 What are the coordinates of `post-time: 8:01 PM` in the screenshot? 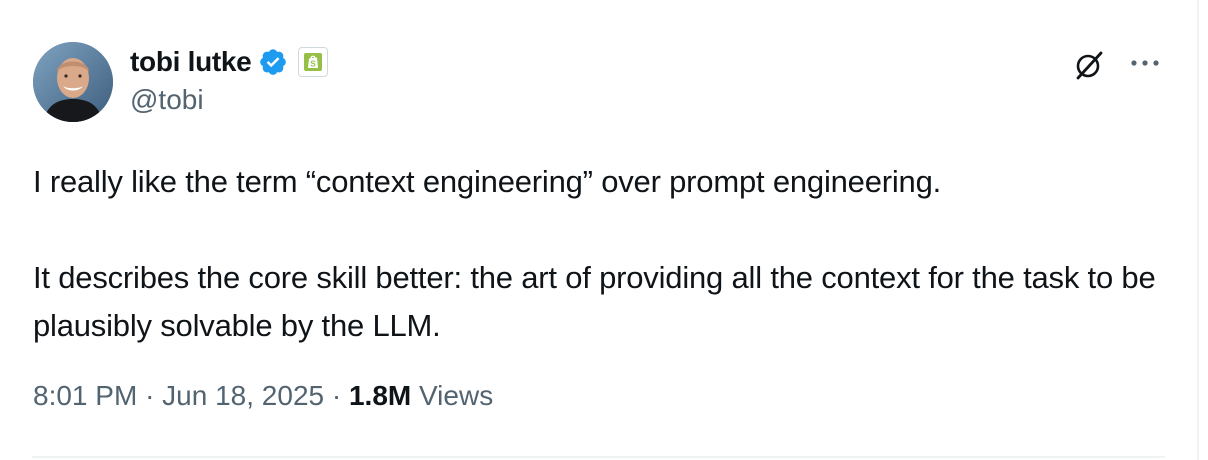 It's located at (85, 395).